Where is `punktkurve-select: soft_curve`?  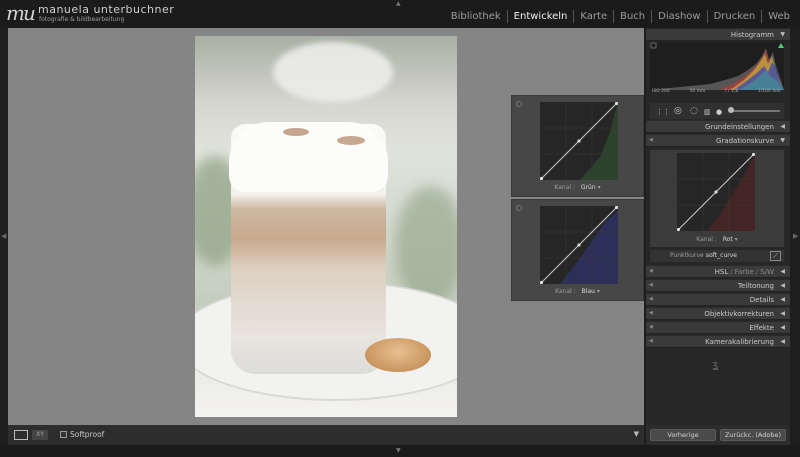 punktkurve-select: soft_curve is located at coordinates (721, 255).